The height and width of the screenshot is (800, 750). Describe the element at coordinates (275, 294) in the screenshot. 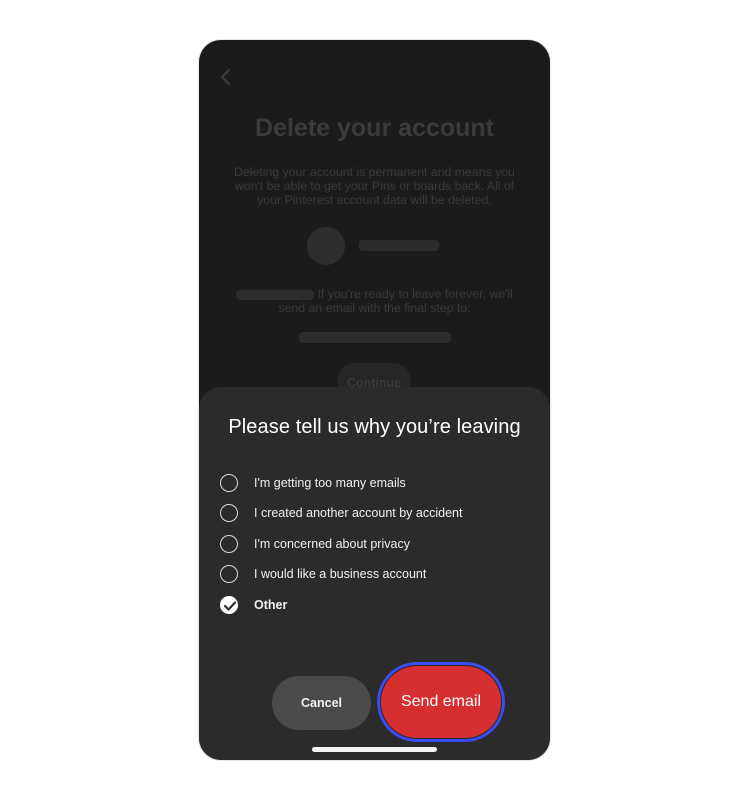

I see `redacted-text` at that location.